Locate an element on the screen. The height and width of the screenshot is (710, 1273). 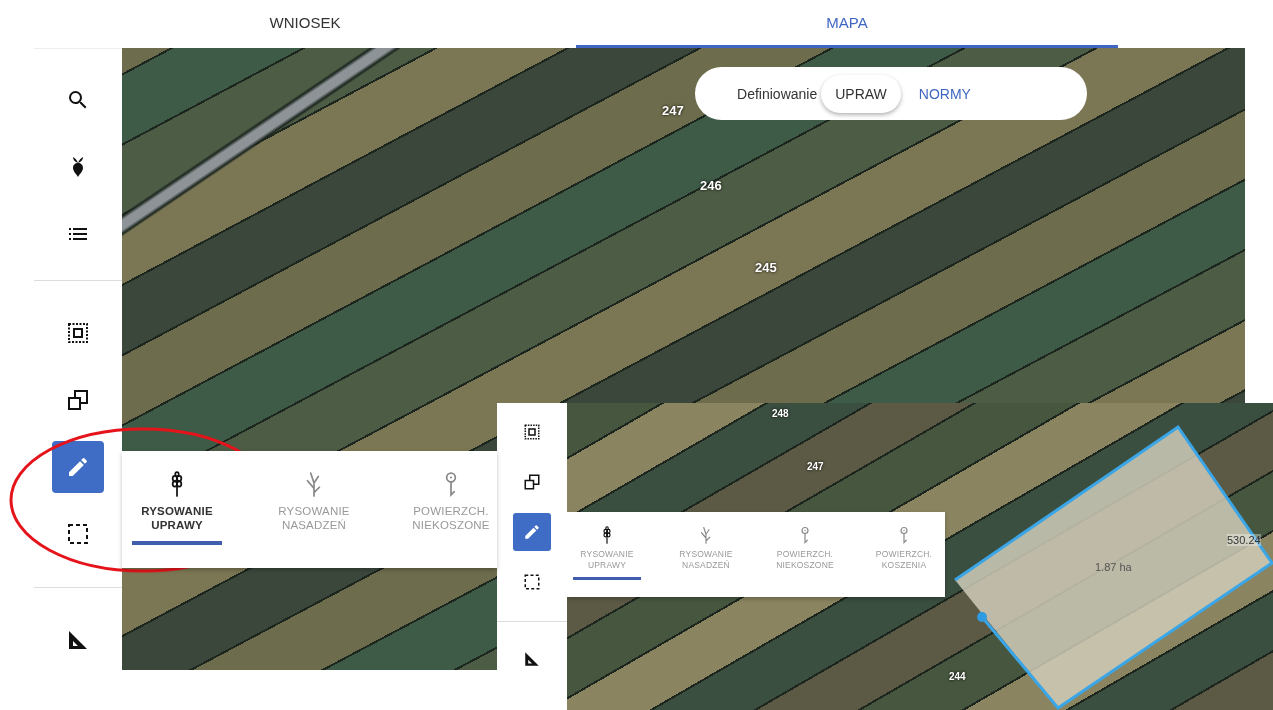
parcel-number: 244 is located at coordinates (957, 676).